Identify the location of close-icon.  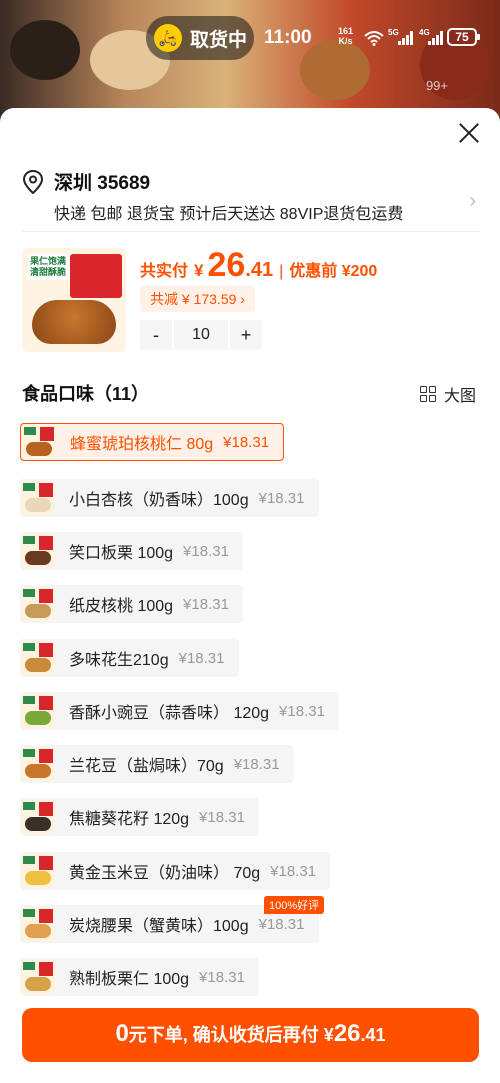
(469, 133).